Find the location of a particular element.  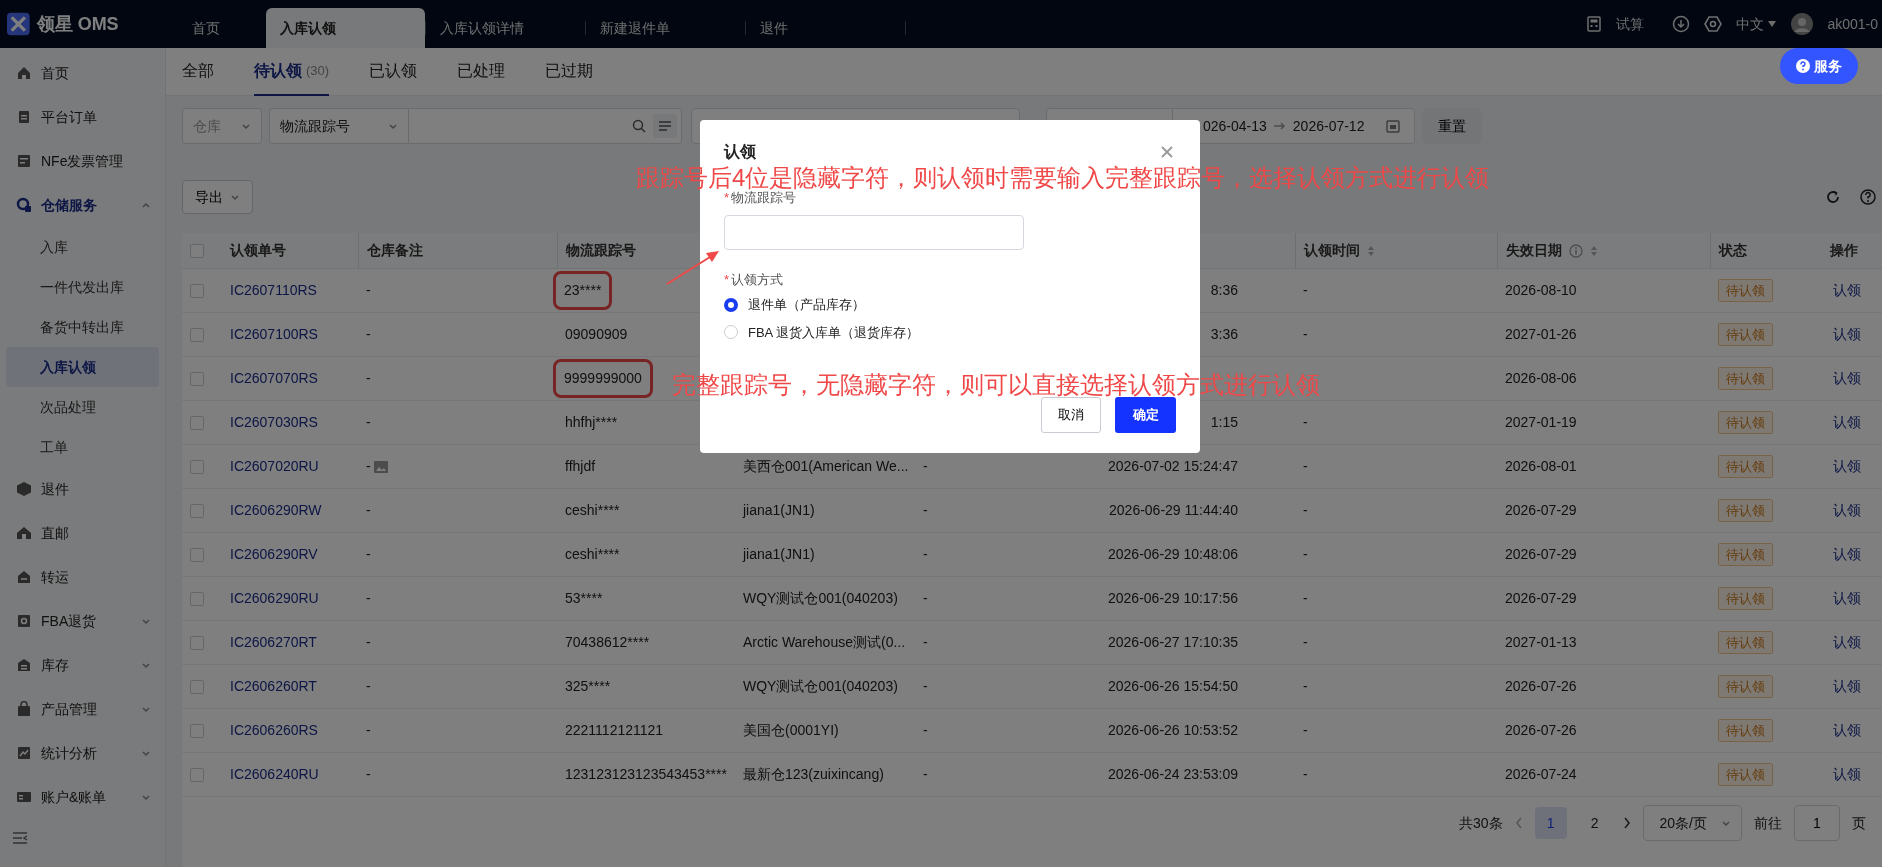

sidebar-subitem: 工单 is located at coordinates (82, 447).